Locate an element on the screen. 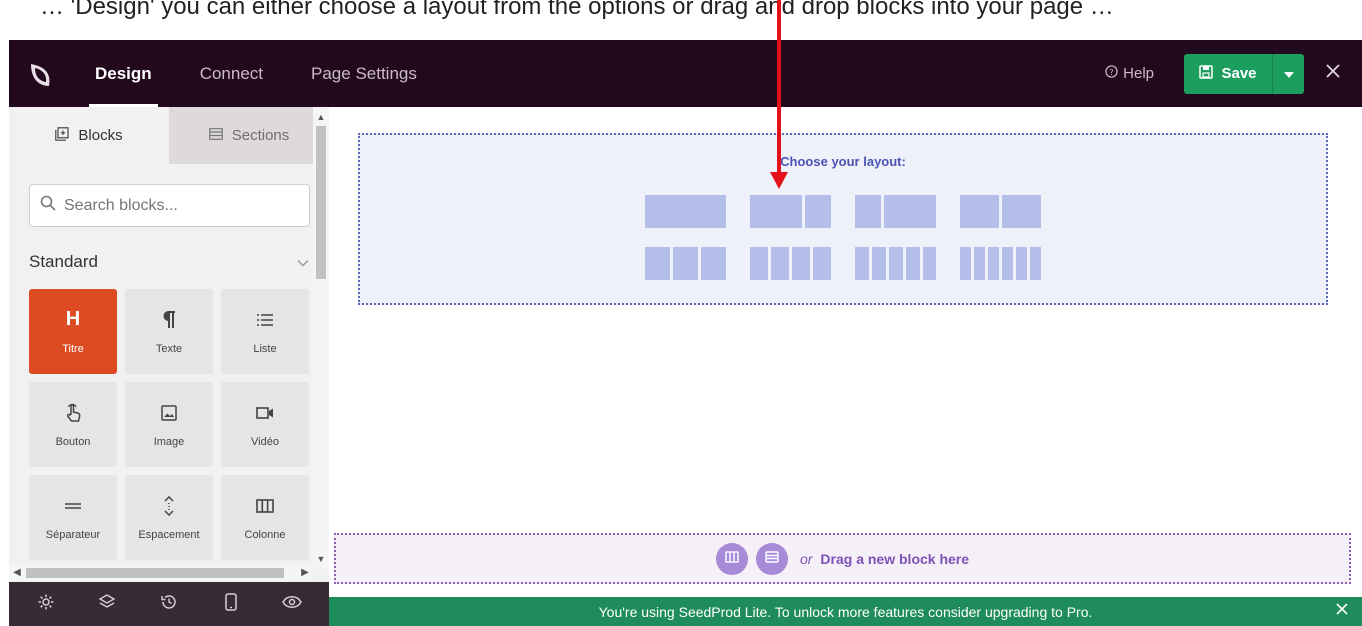 The height and width of the screenshot is (626, 1362). save-icon is located at coordinates (1206, 73).